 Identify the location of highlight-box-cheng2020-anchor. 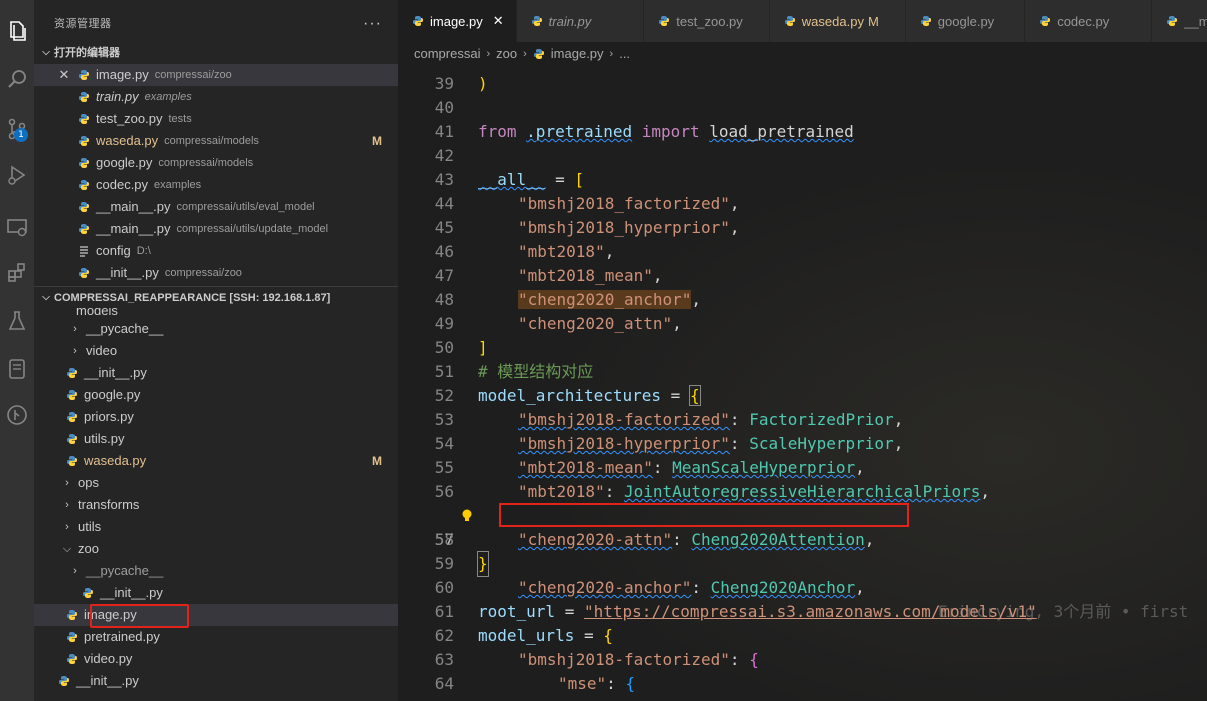
(704, 515).